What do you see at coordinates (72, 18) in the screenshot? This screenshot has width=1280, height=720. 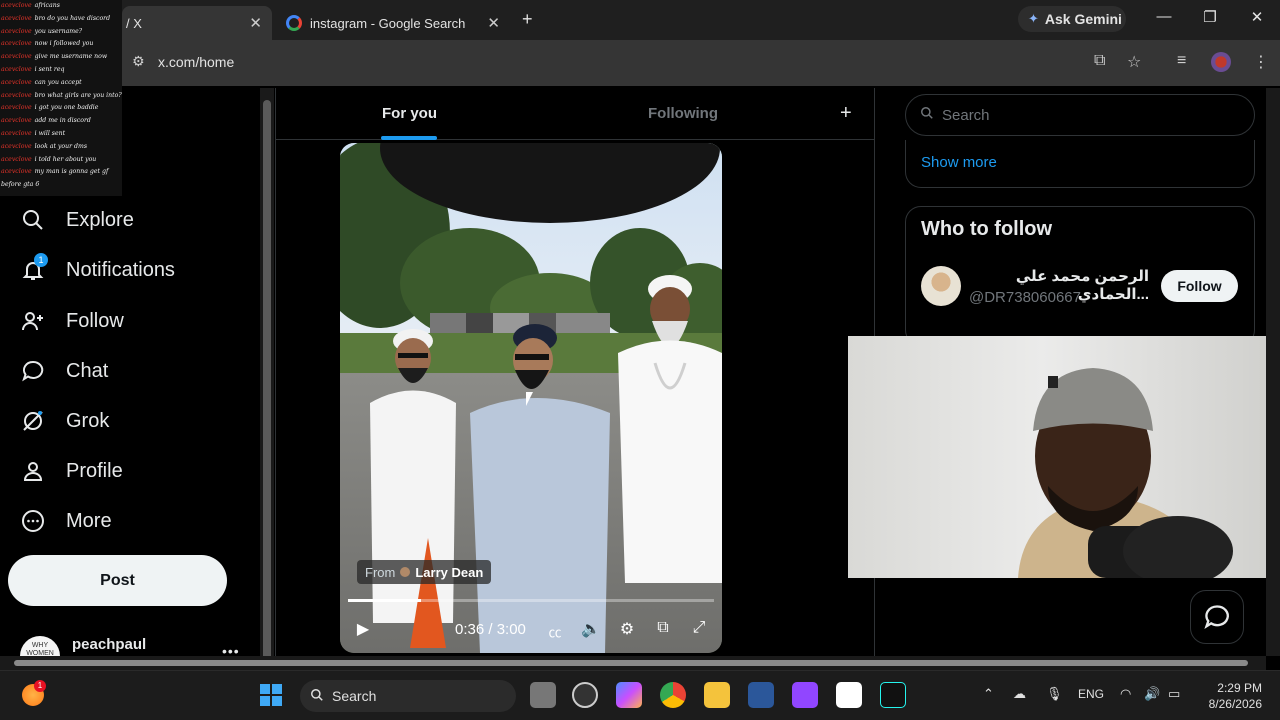 I see `chat-message: bro do you have discord` at bounding box center [72, 18].